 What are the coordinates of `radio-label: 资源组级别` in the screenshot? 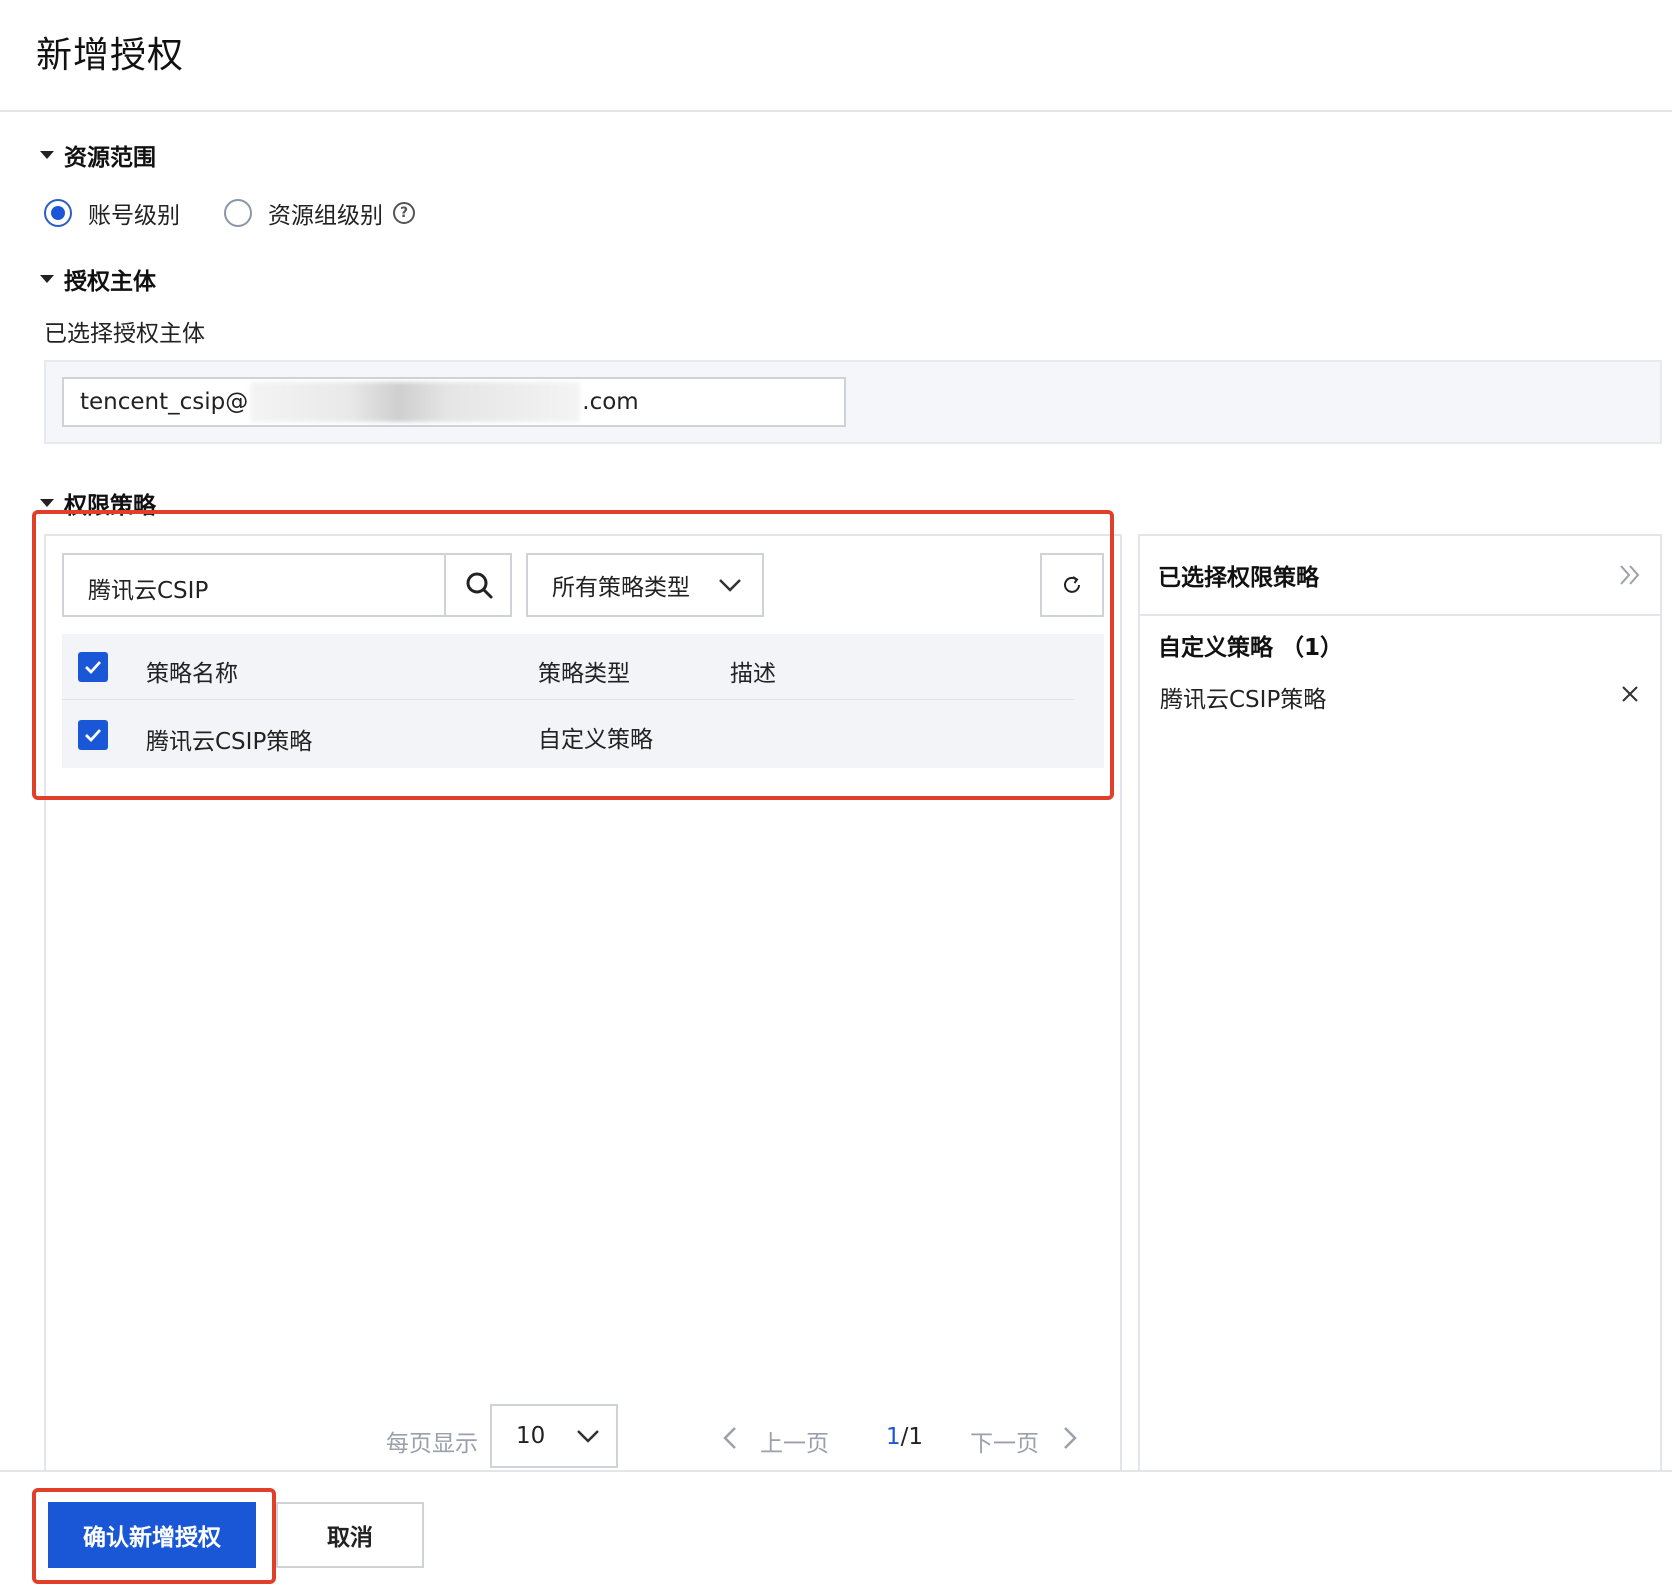 It's located at (325, 216).